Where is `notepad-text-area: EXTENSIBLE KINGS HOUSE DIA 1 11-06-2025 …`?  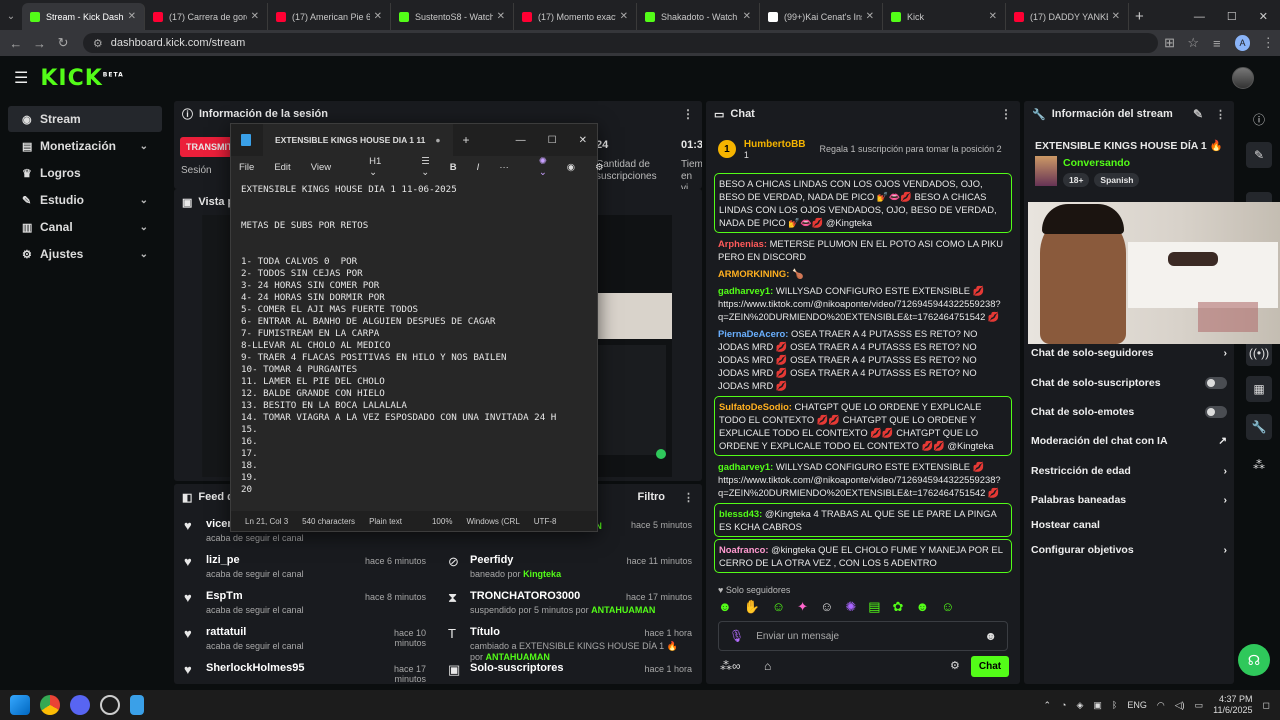 notepad-text-area: EXTENSIBLE KINGS HOUSE DIA 1 11-06-2025 … is located at coordinates (416, 340).